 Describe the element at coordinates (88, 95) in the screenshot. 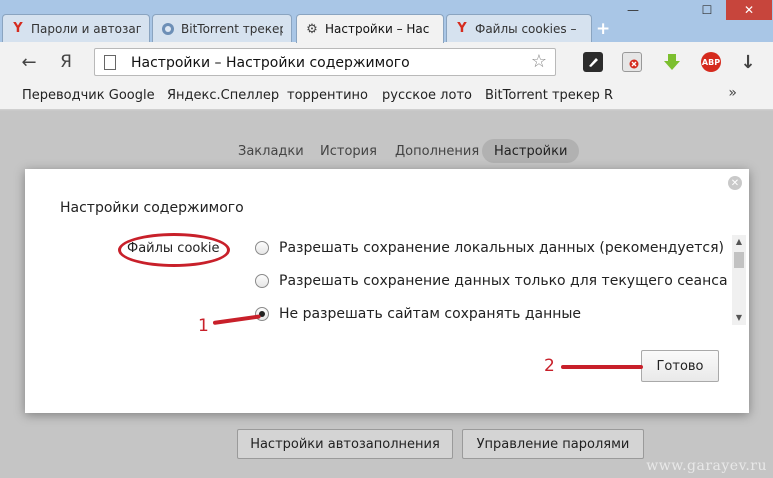

I see `bookmark-item: Переводчик Google` at that location.